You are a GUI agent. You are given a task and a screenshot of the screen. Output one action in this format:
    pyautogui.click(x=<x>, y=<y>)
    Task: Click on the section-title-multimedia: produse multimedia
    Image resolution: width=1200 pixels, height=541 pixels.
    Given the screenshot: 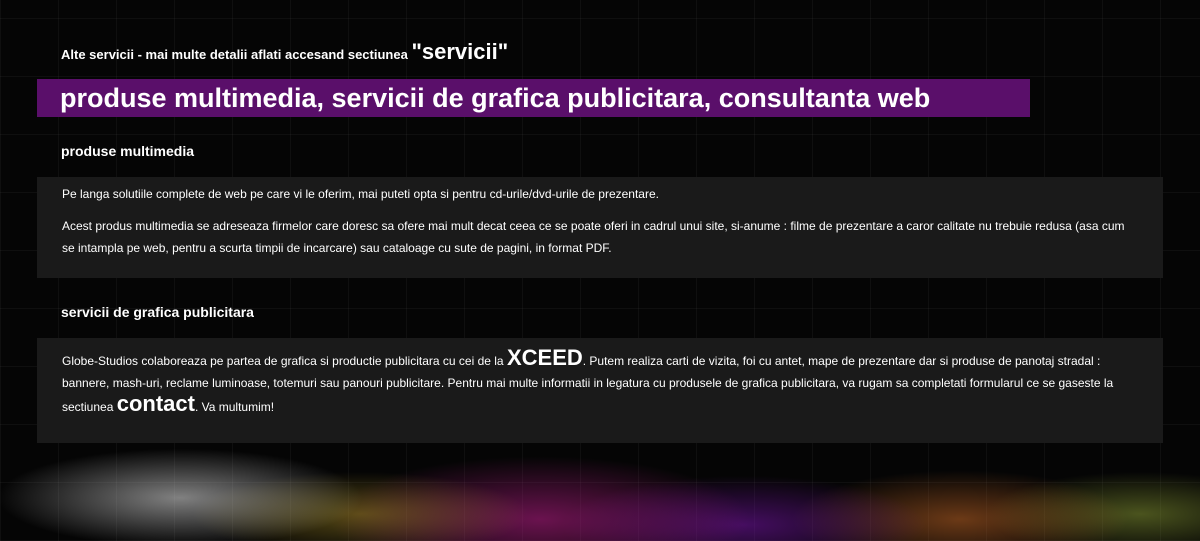 What is the action you would take?
    pyautogui.click(x=128, y=151)
    